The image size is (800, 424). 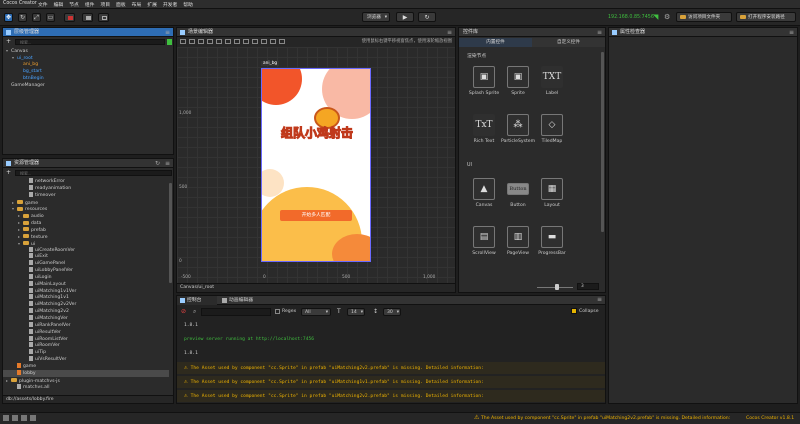 What do you see at coordinates (552, 241) in the screenshot?
I see `widget-progressbar: ▬ ProgressBar` at bounding box center [552, 241].